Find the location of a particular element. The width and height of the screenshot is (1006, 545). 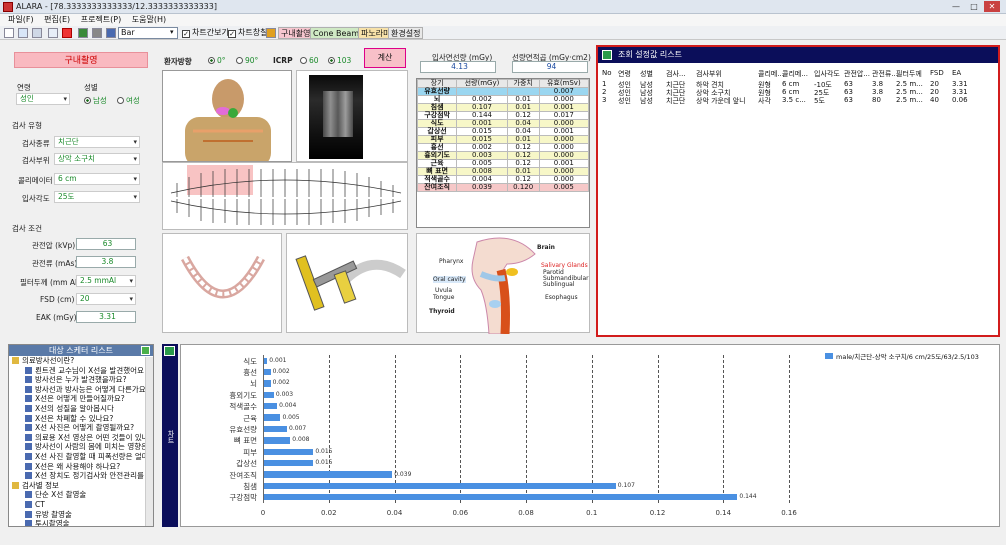

eak-field: 3.31 is located at coordinates (106, 317).